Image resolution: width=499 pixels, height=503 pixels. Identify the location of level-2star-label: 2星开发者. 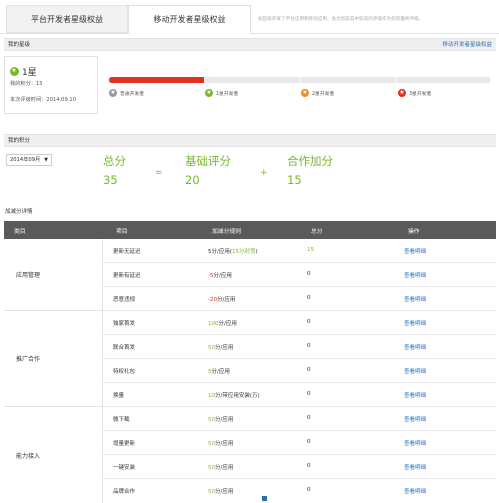
(323, 94).